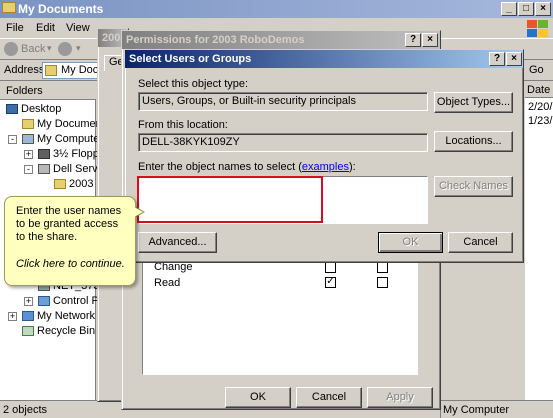 The width and height of the screenshot is (553, 418). Describe the element at coordinates (283, 142) in the screenshot. I see `location-field: DELL-38KYK109ZY` at that location.